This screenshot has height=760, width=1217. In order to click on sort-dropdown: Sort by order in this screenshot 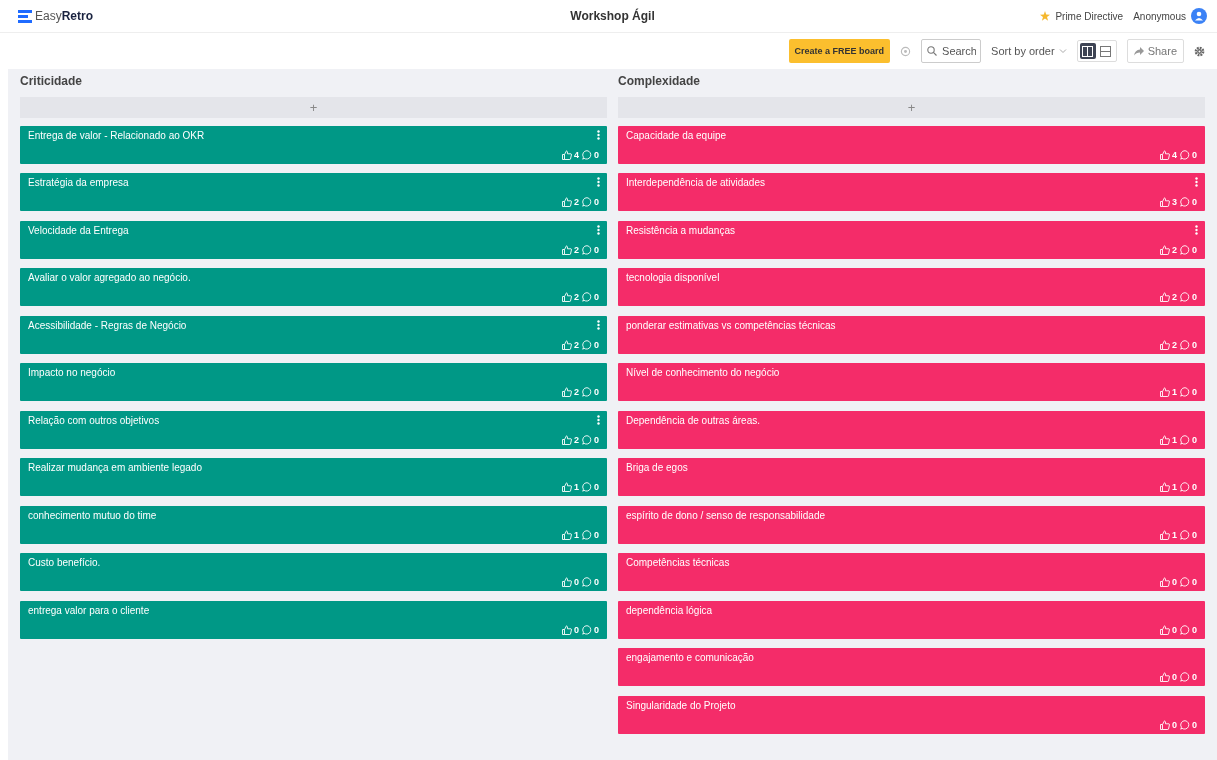, I will do `click(1029, 51)`.